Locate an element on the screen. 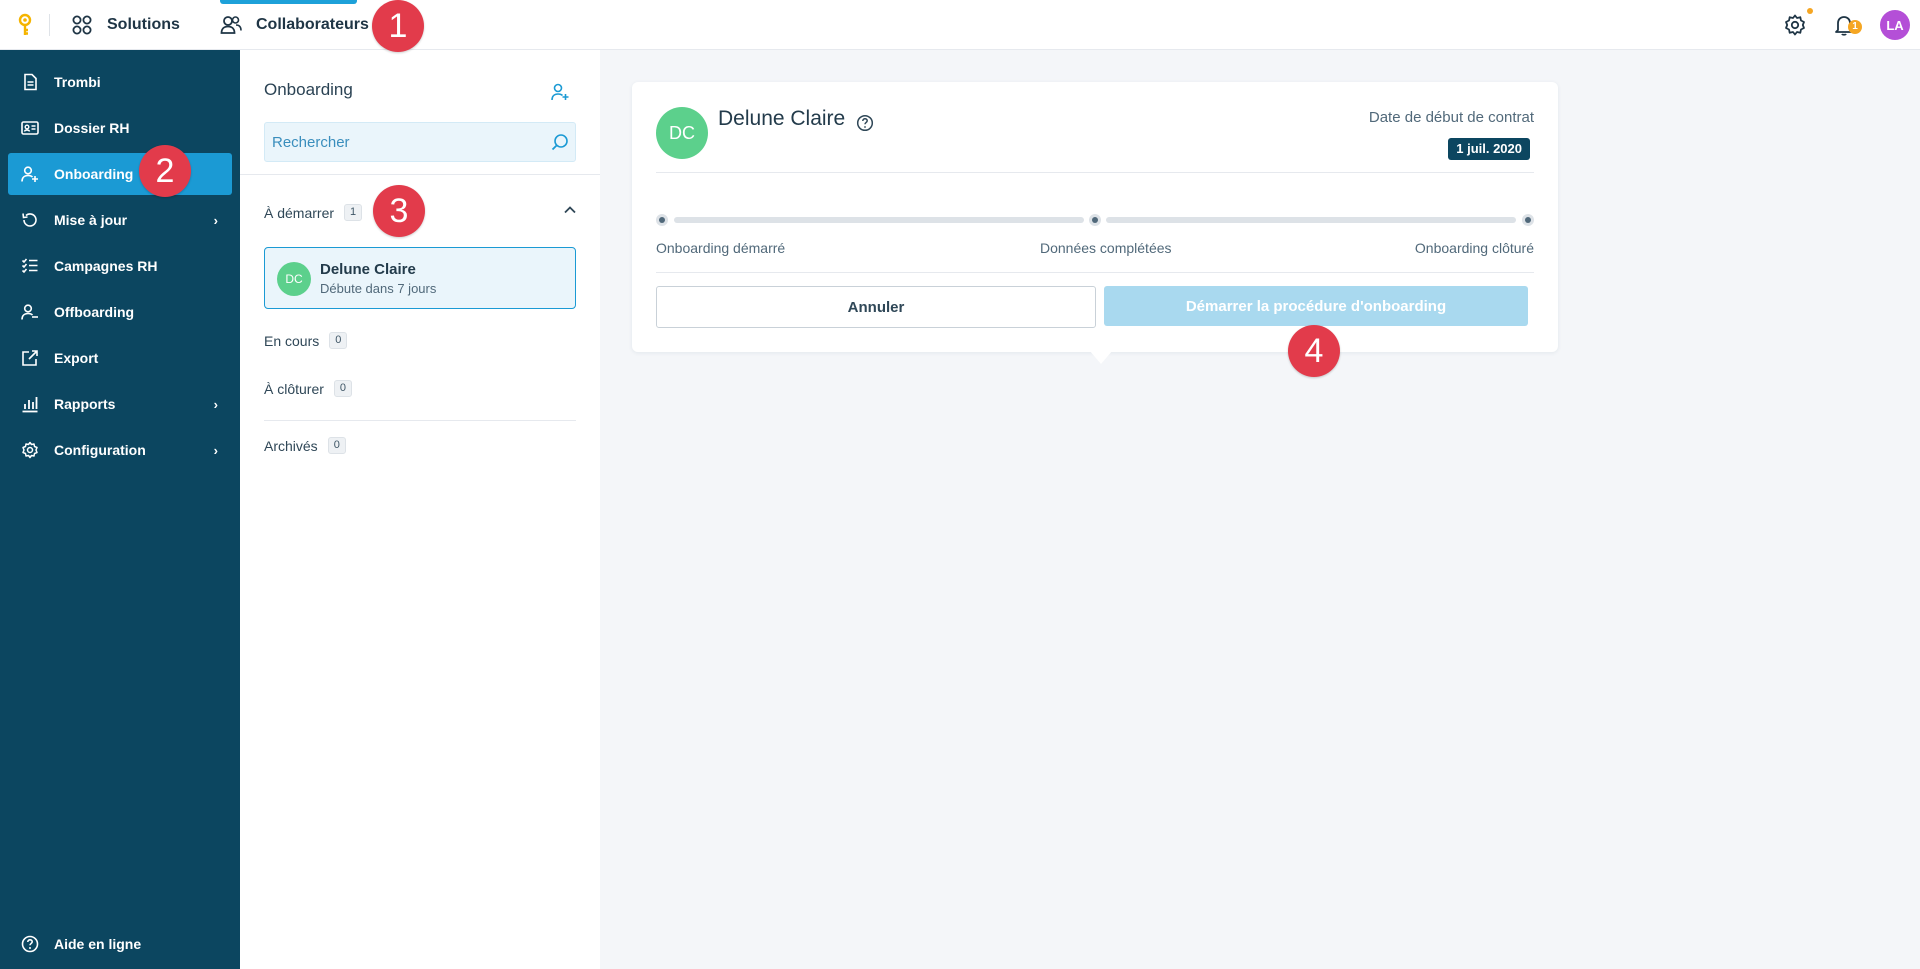 Image resolution: width=1920 pixels, height=969 pixels. sidebar-item-label: Dossier RH is located at coordinates (92, 128).